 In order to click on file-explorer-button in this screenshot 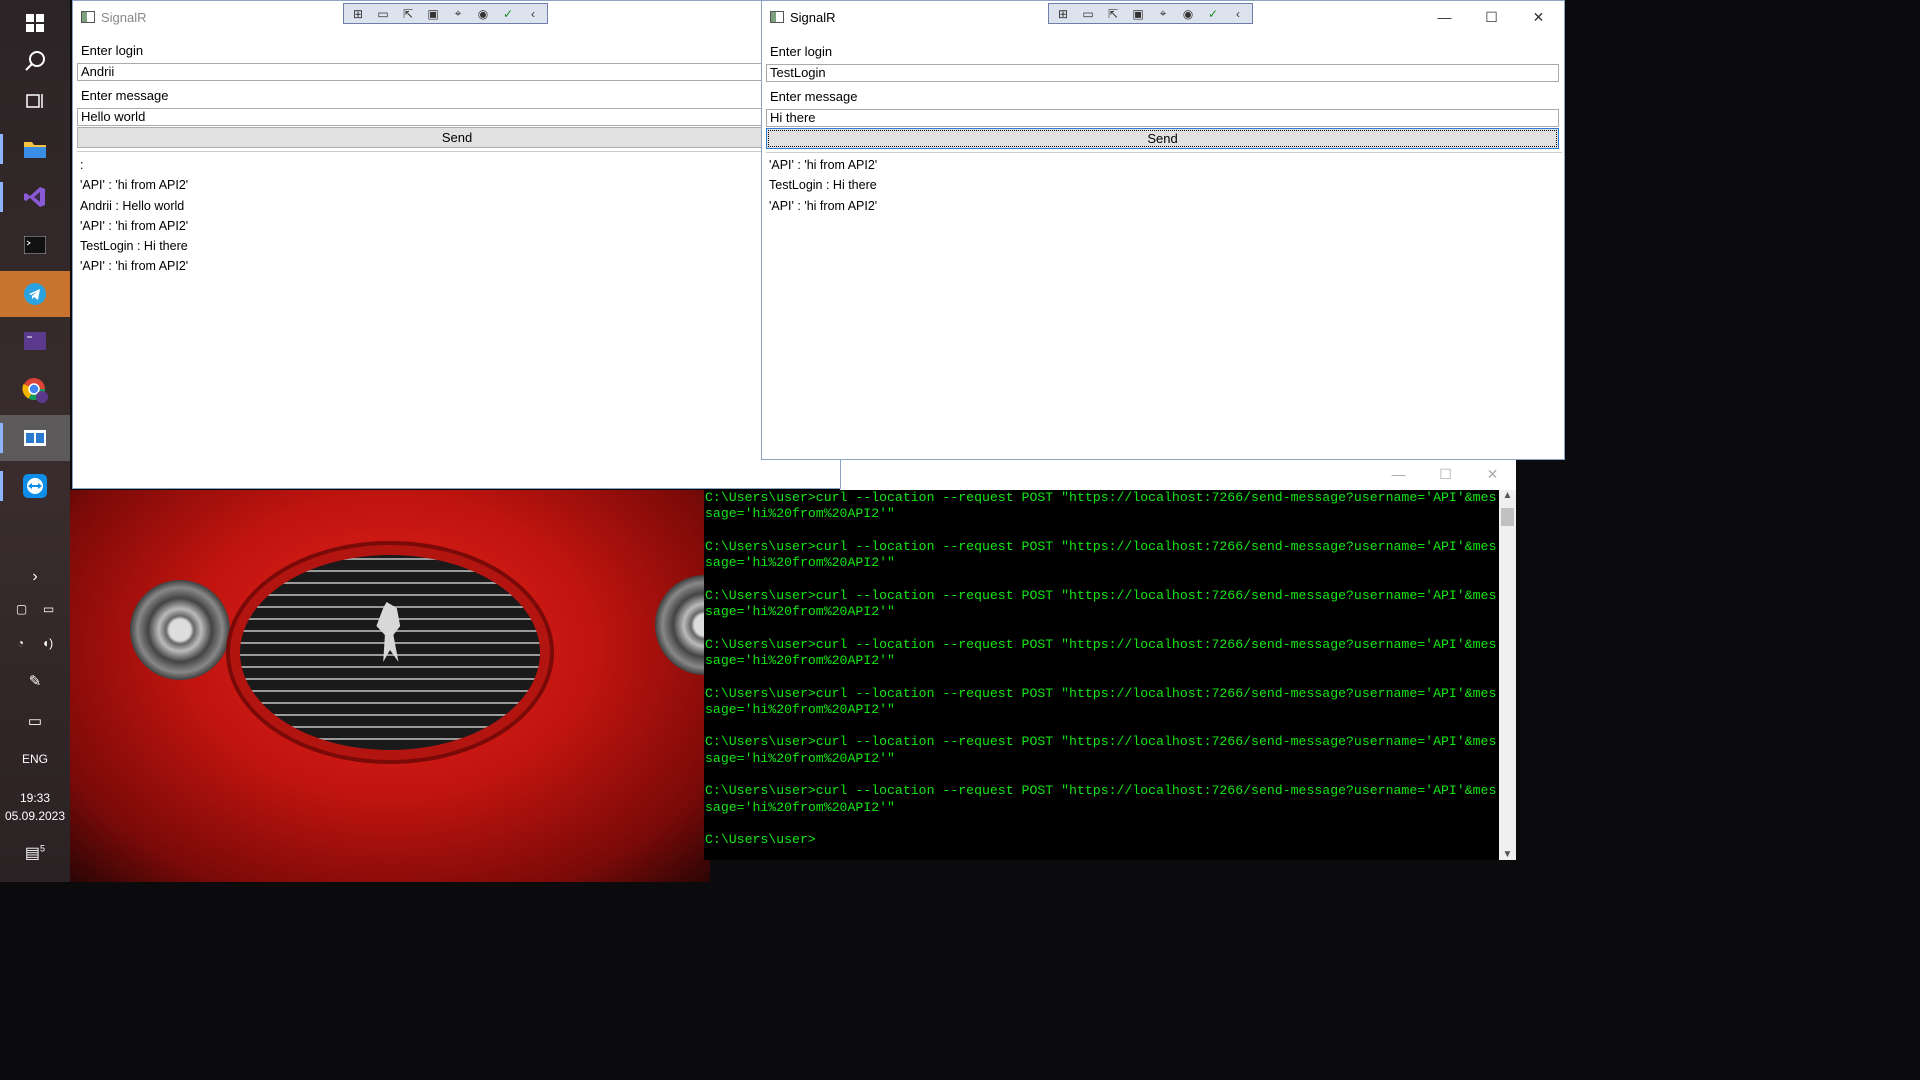, I will do `click(35, 149)`.